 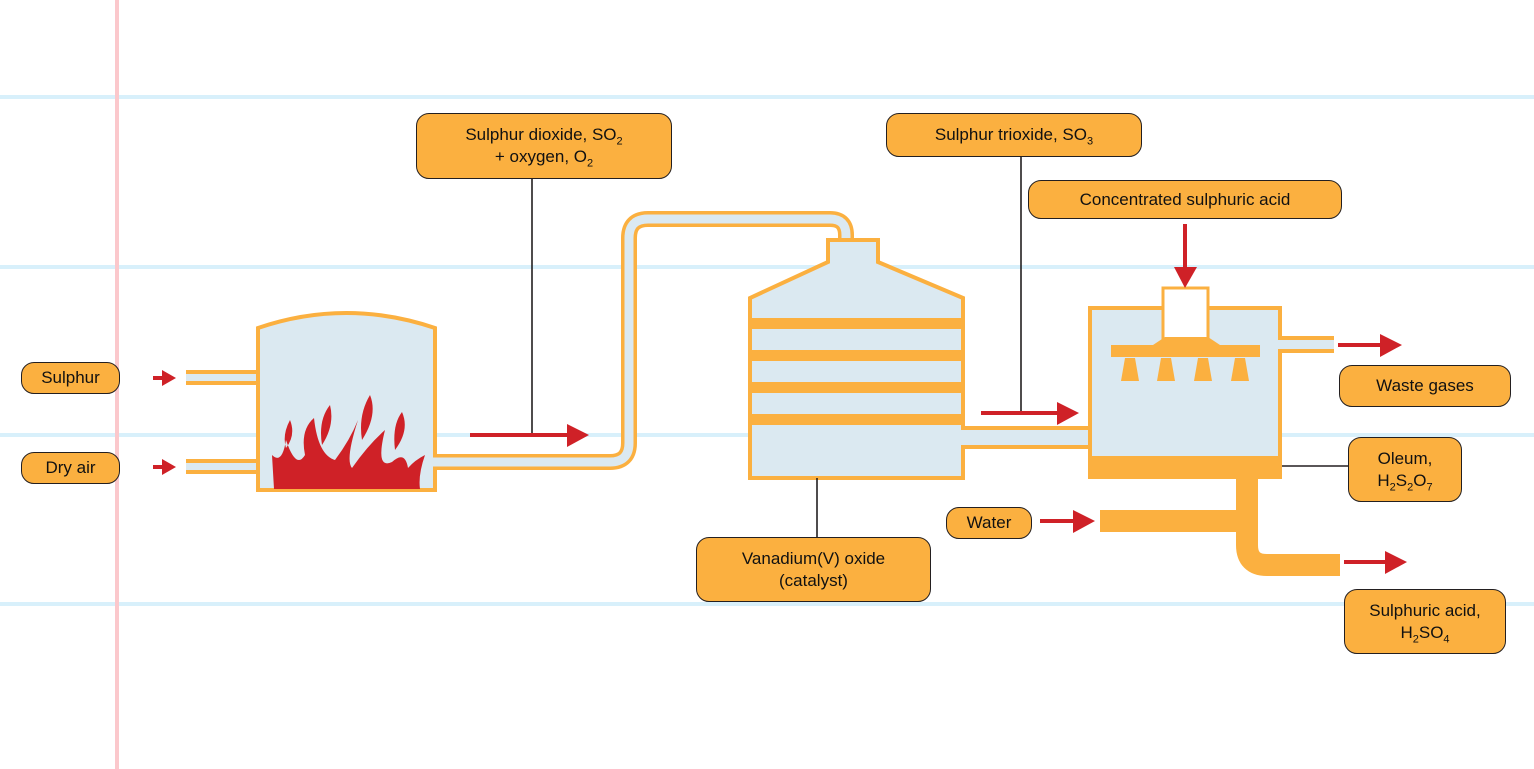 I want to click on label-concentrated-acid: Concentrated sulphuric acid, so click(x=1185, y=199).